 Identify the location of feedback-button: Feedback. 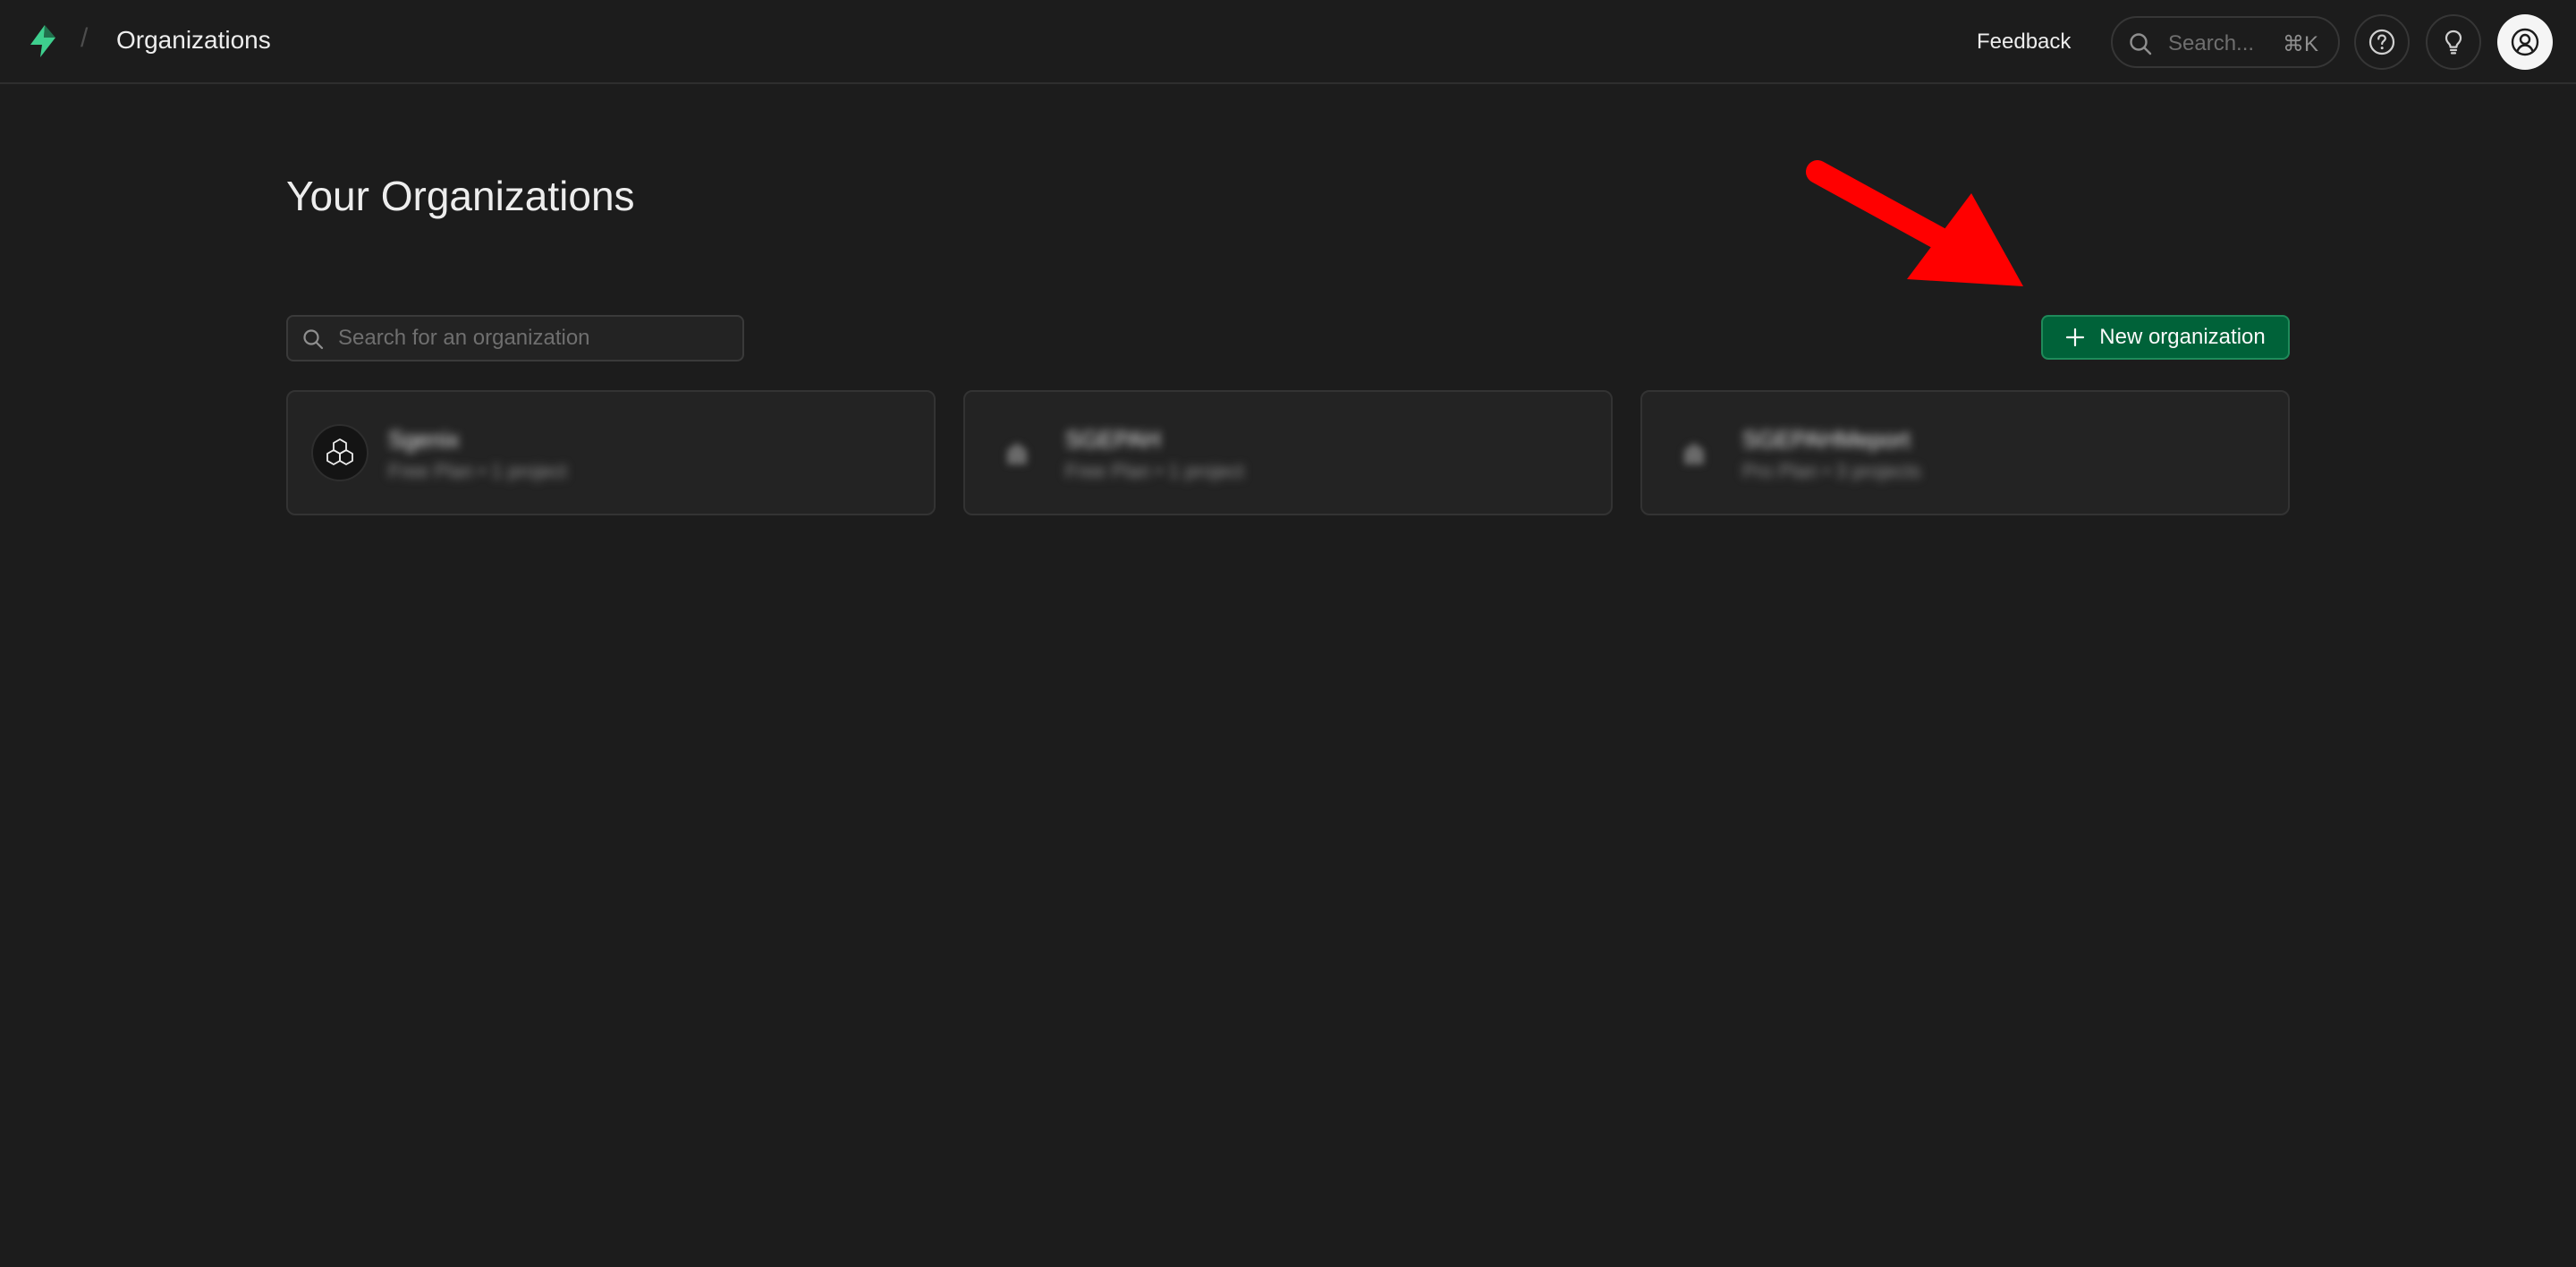
(2023, 42).